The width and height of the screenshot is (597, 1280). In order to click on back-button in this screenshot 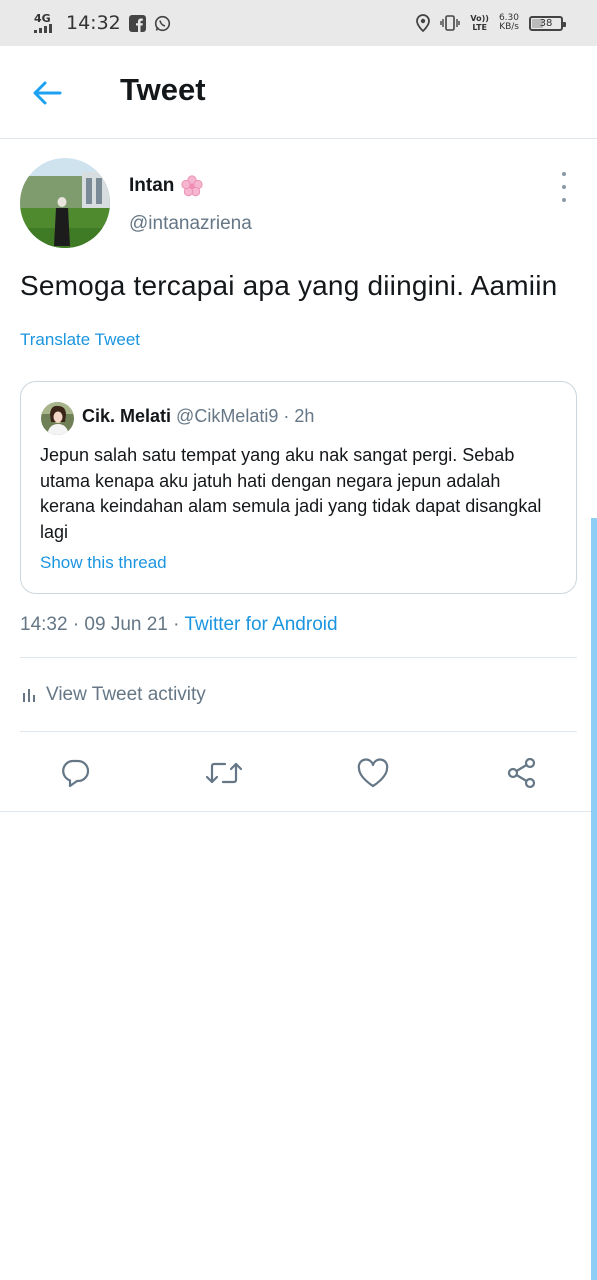, I will do `click(47, 93)`.